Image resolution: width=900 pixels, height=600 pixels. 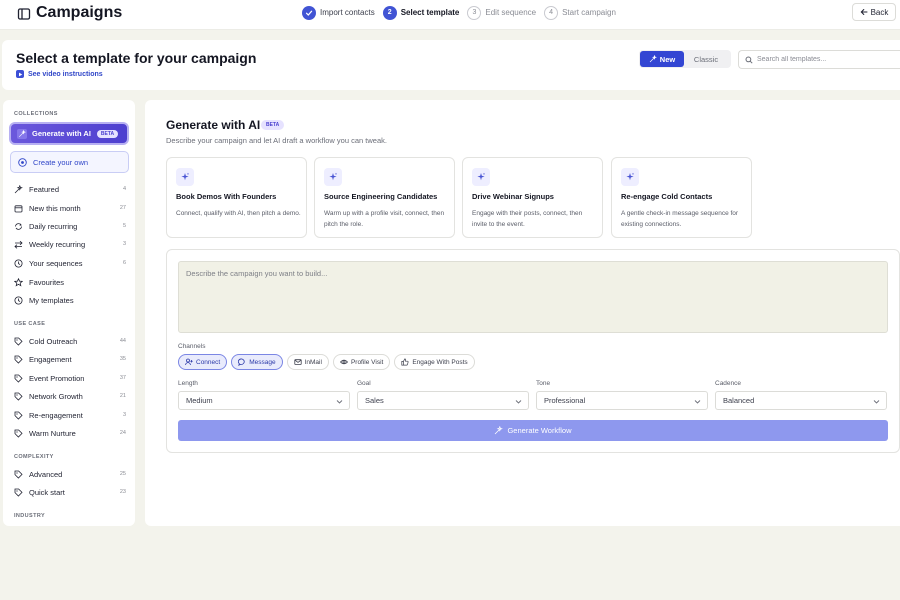 I want to click on sidebar-item-my-templates: My templates, so click(x=70, y=300).